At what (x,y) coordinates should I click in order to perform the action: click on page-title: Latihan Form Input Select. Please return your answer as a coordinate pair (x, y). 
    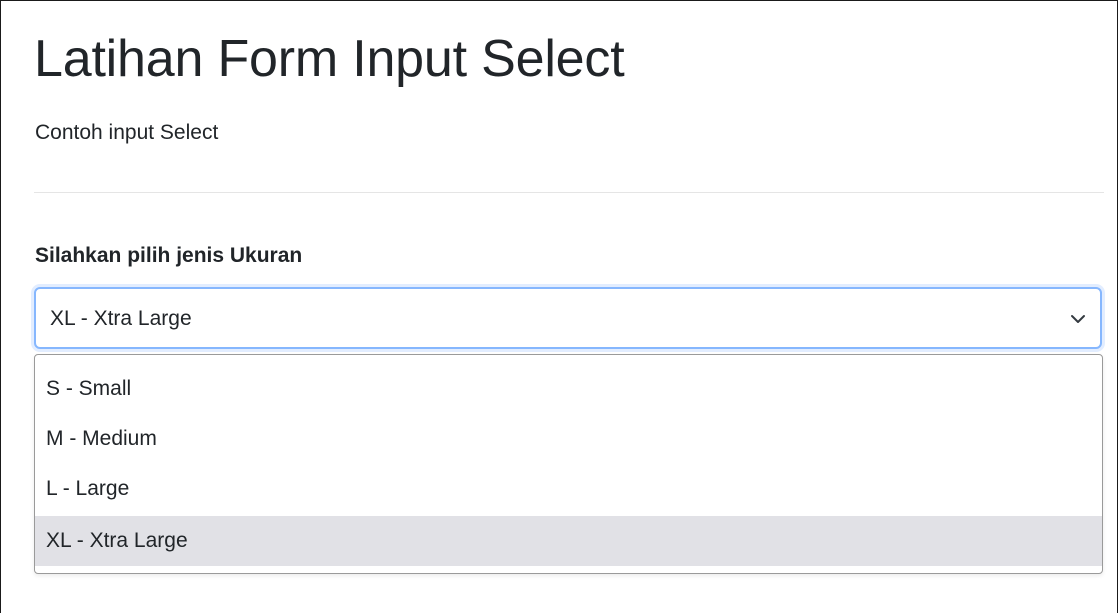
    Looking at the image, I should click on (329, 59).